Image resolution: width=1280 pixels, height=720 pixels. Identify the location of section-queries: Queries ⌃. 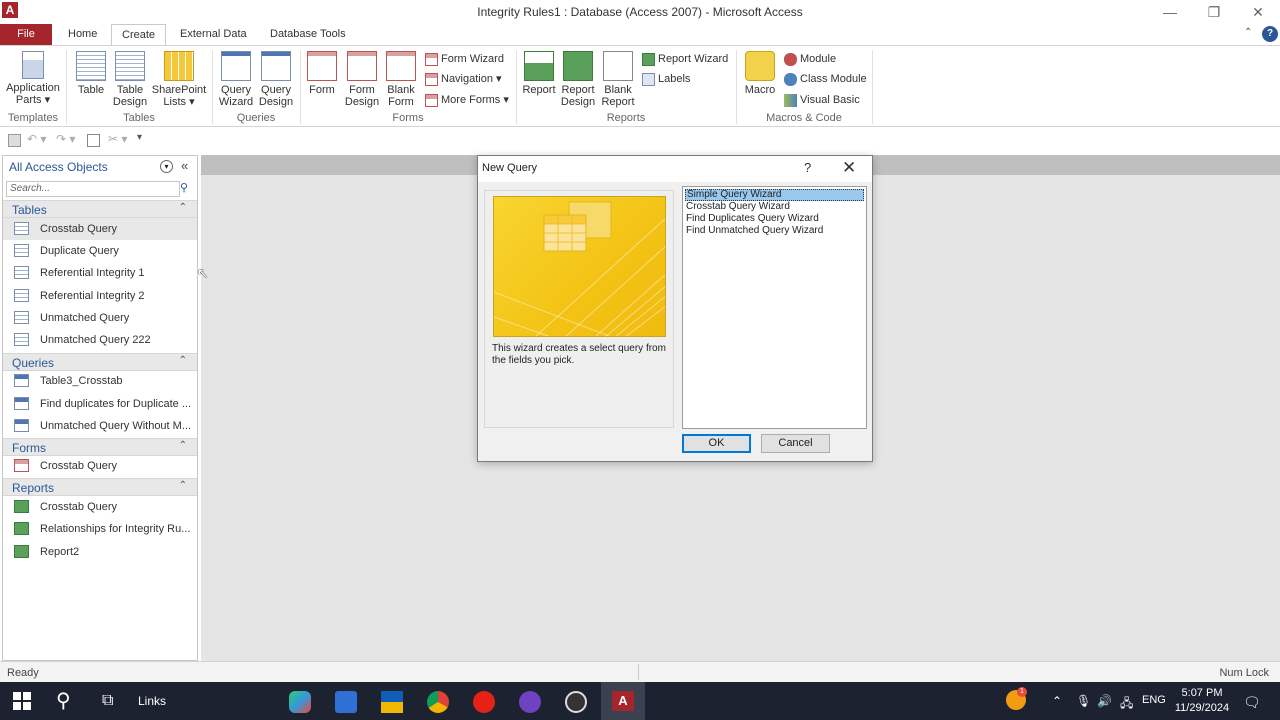
(100, 362).